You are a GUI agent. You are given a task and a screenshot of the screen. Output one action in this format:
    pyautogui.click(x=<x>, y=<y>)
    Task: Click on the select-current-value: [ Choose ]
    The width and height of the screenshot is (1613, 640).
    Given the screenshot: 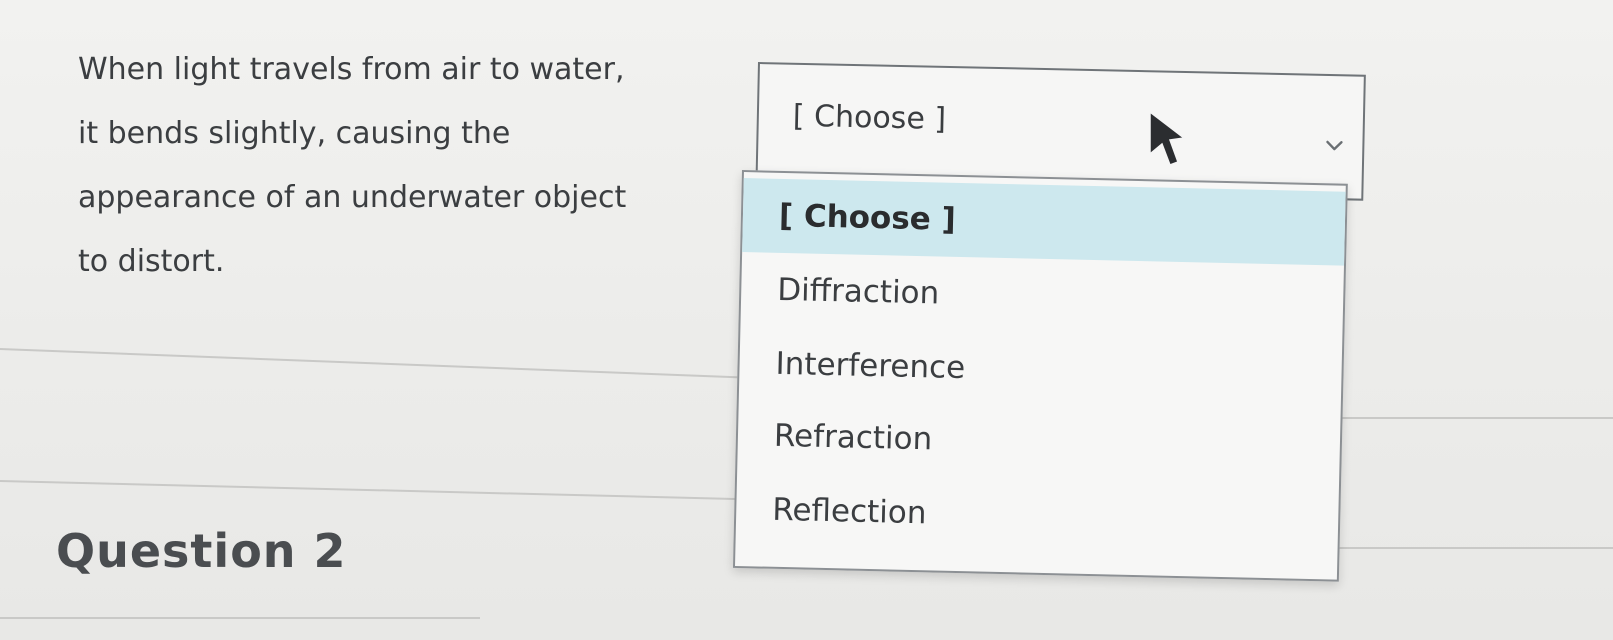 What is the action you would take?
    pyautogui.click(x=869, y=117)
    